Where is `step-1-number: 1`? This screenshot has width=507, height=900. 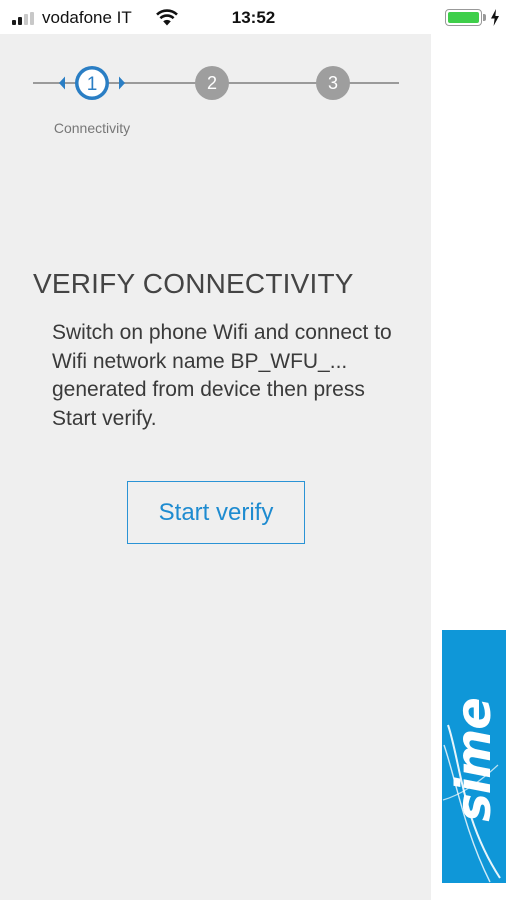 step-1-number: 1 is located at coordinates (92, 84).